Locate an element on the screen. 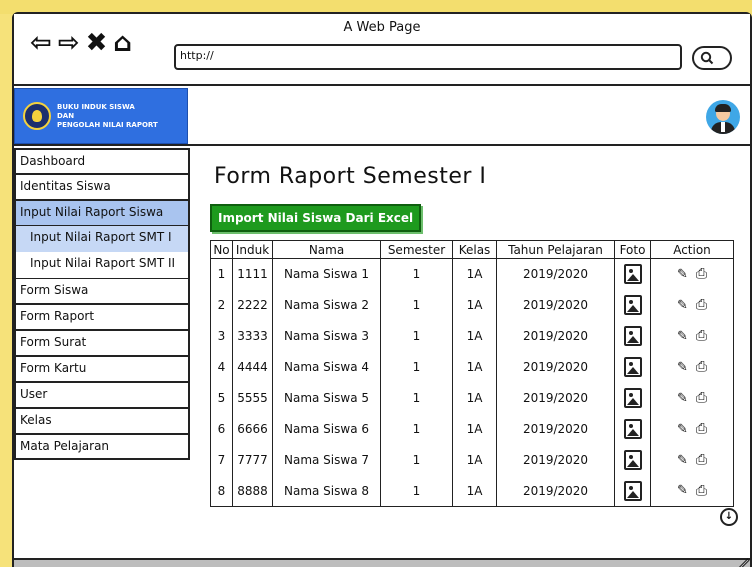 The image size is (752, 567). col-header-induk: Induk is located at coordinates (252, 249).